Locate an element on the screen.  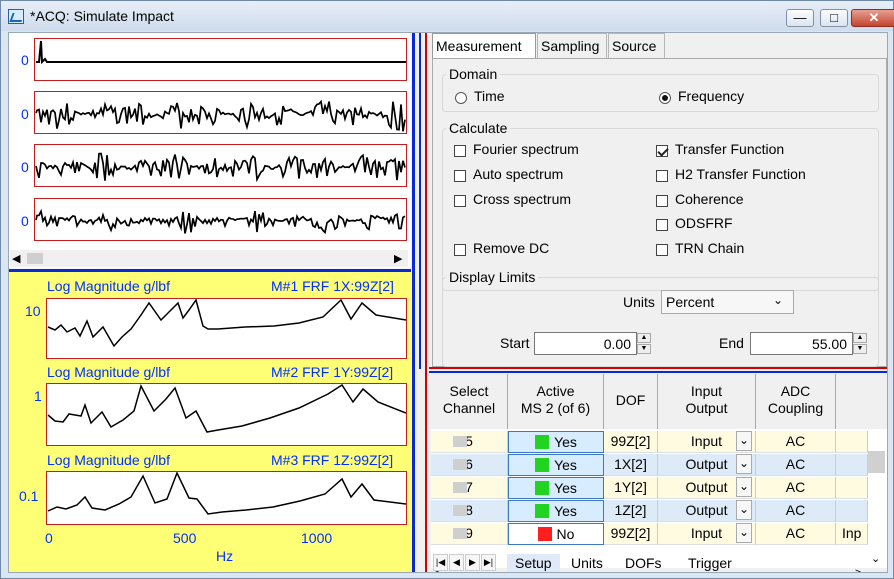
sheet-tab-dofs: DOFs is located at coordinates (643, 563).